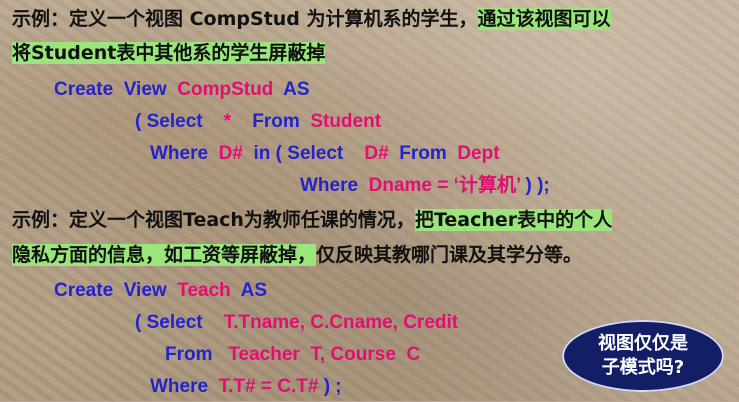 The width and height of the screenshot is (739, 402). What do you see at coordinates (324, 354) in the screenshot?
I see `code2-tables: Teacher T, Course C` at bounding box center [324, 354].